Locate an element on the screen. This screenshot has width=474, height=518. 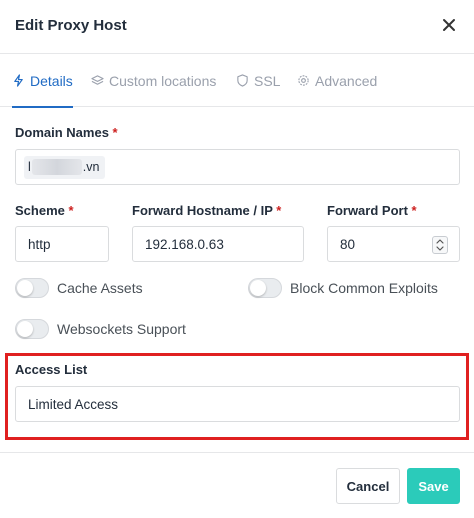
websockets-support-label: Websockets Support is located at coordinates (121, 329).